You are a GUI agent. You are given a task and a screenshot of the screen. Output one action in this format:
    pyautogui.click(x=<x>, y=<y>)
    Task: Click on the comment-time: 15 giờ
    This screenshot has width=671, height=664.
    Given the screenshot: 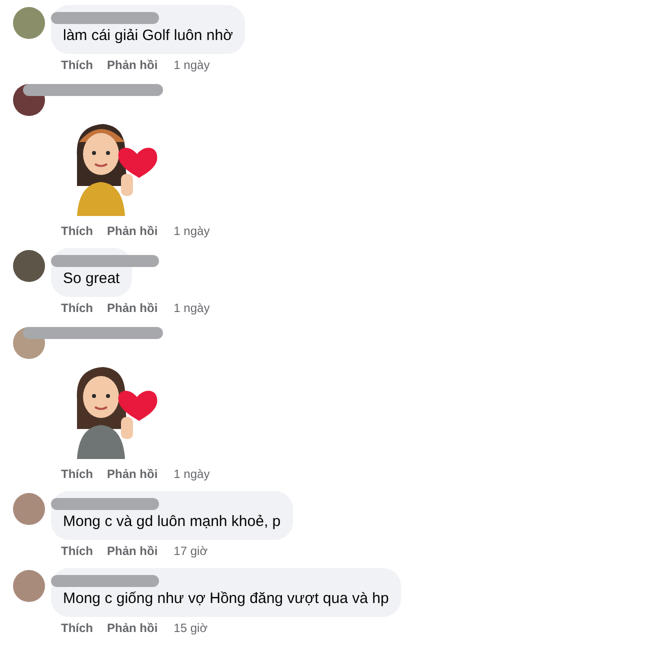 What is the action you would take?
    pyautogui.click(x=191, y=628)
    